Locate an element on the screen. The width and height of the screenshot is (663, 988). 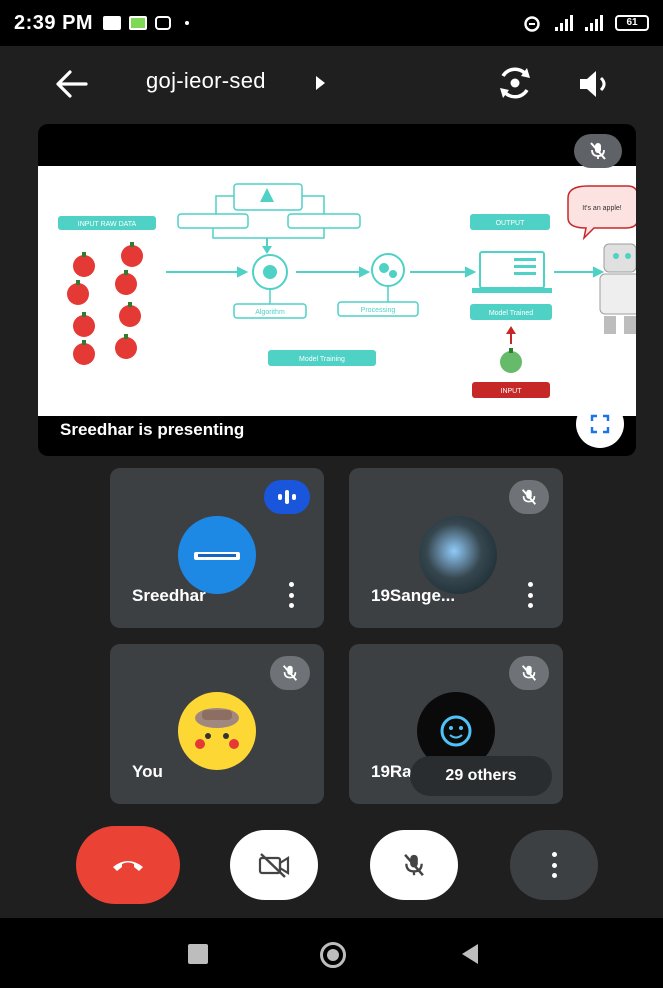
notification-icons is located at coordinates (146, 23).